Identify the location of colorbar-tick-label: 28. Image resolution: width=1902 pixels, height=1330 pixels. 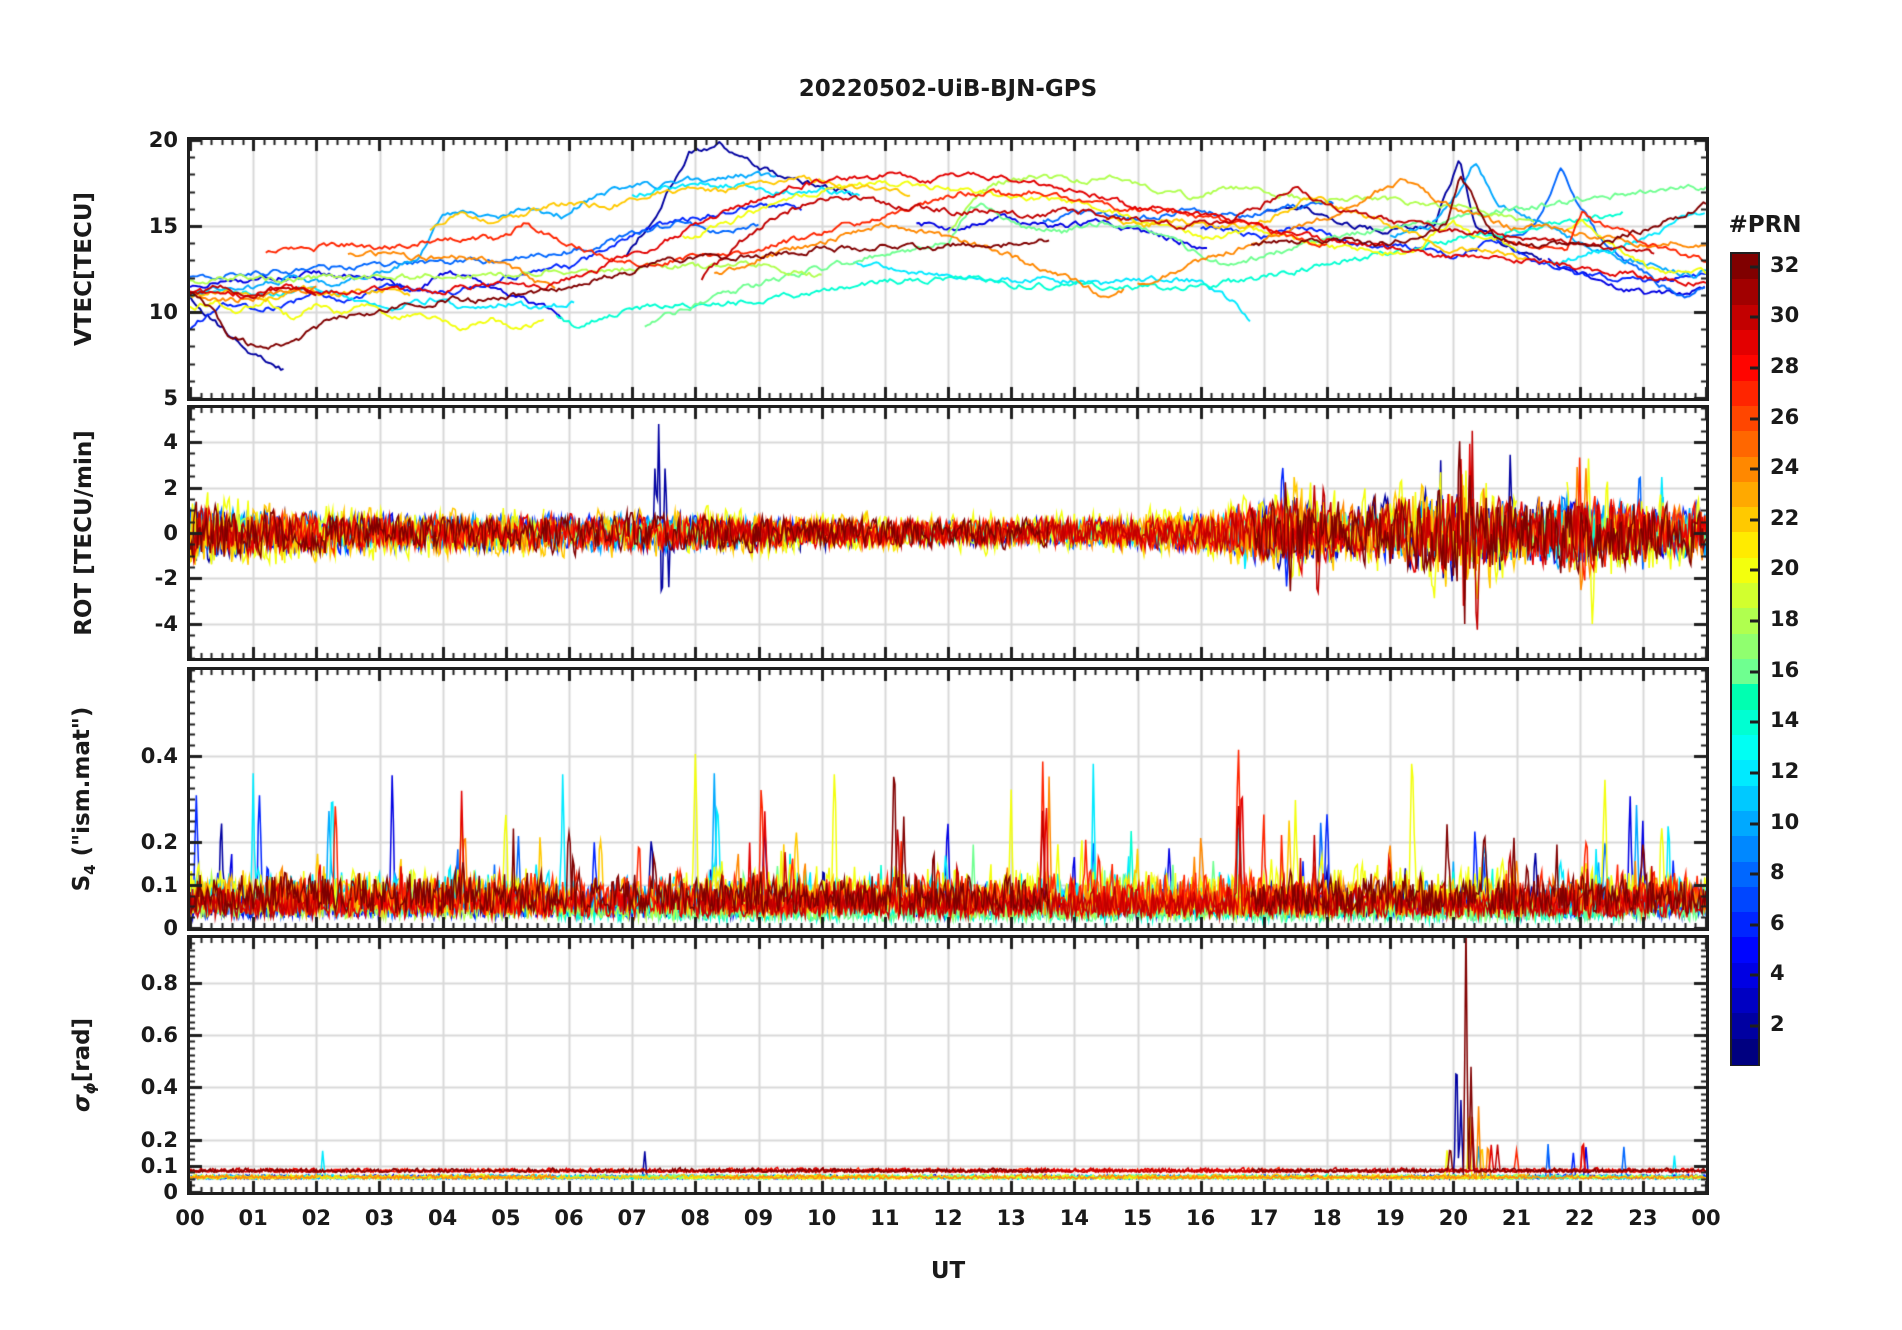
(1785, 365).